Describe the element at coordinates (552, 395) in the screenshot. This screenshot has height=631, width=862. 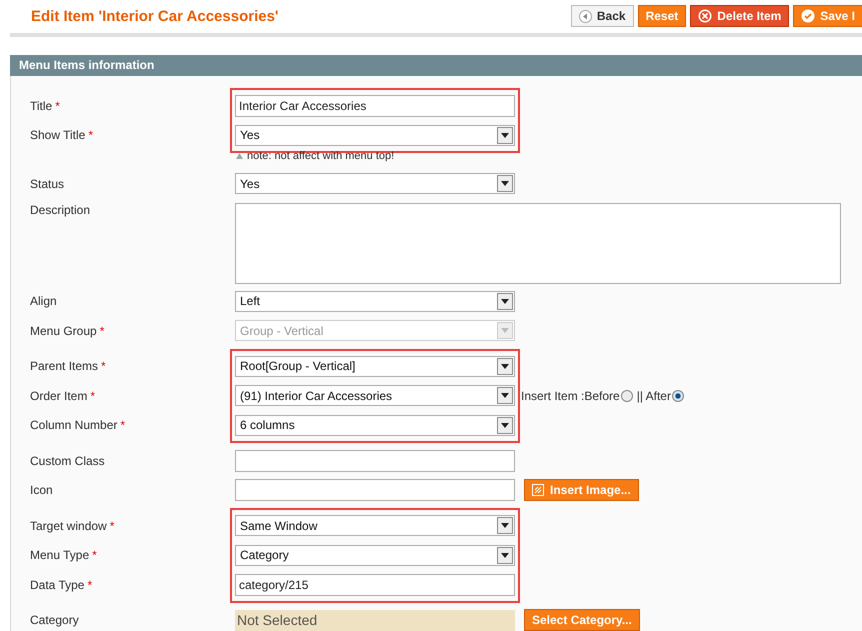
I see `insert-item-label: Insert Item :` at that location.